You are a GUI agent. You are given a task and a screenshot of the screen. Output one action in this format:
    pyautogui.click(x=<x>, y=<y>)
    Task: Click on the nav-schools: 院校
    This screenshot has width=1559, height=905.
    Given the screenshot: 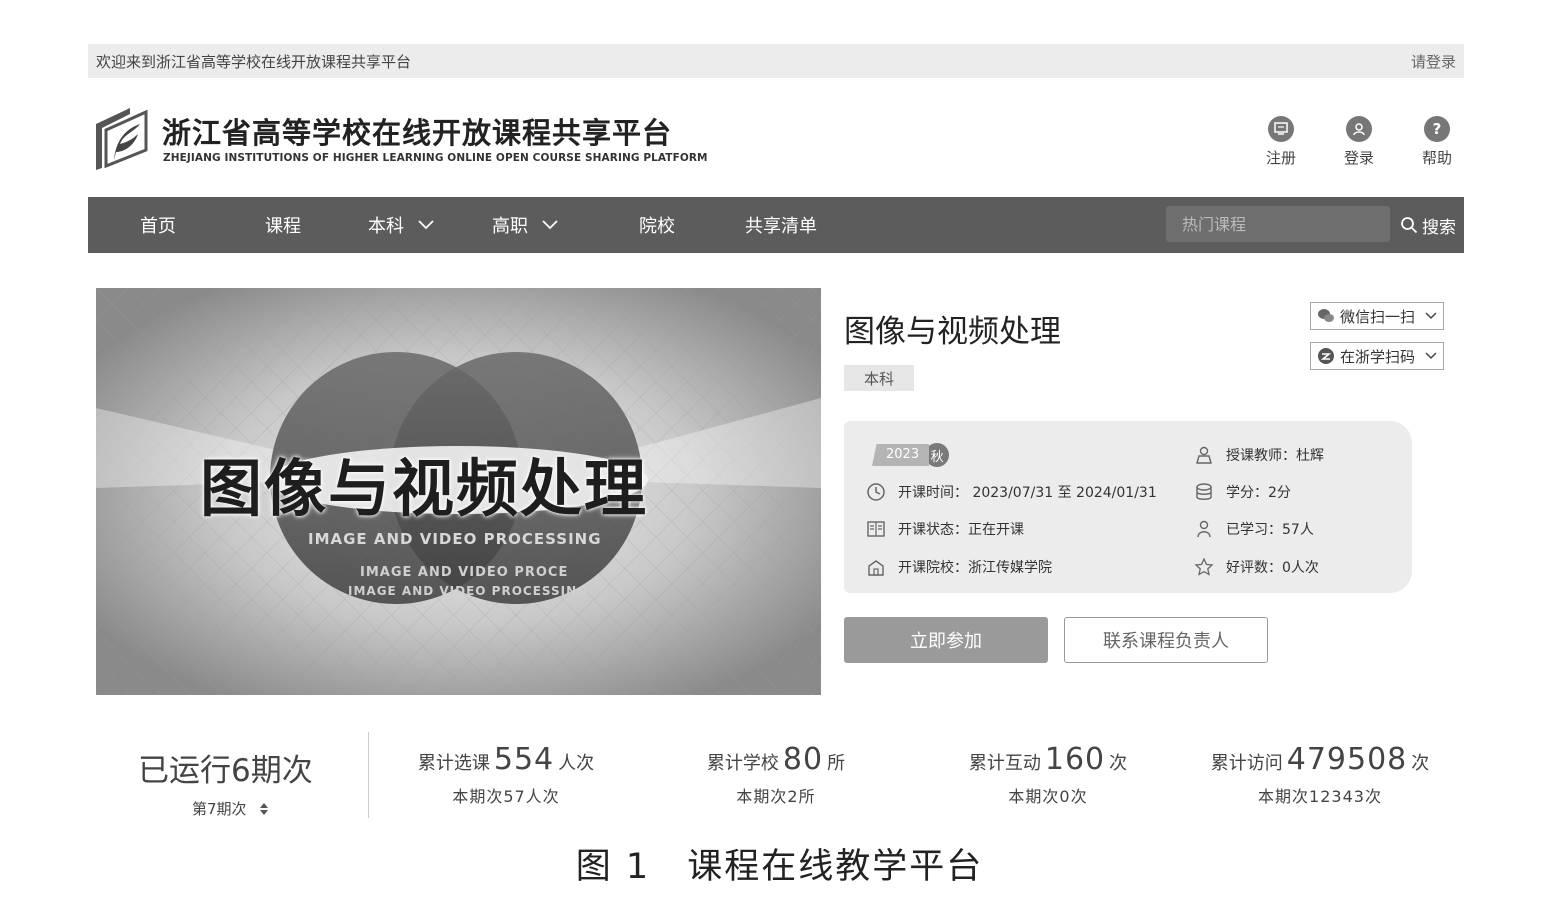 What is the action you would take?
    pyautogui.click(x=657, y=225)
    